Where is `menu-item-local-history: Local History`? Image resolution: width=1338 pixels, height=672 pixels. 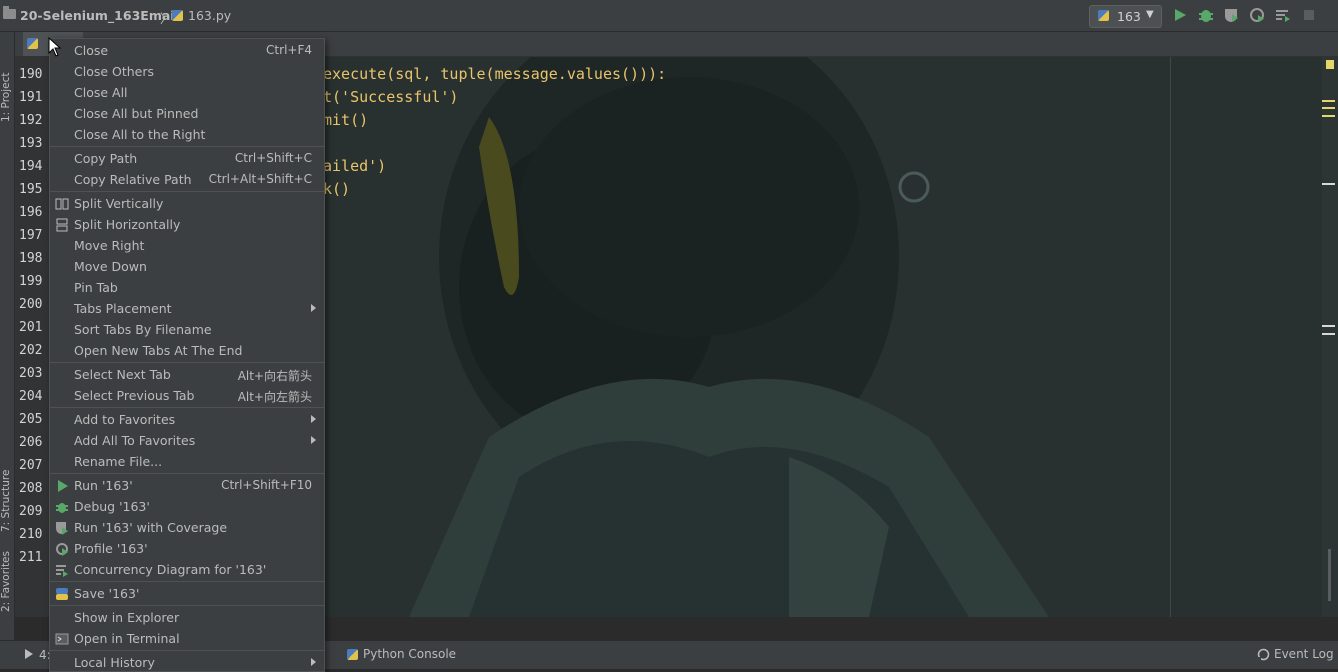 menu-item-local-history: Local History is located at coordinates (187, 661).